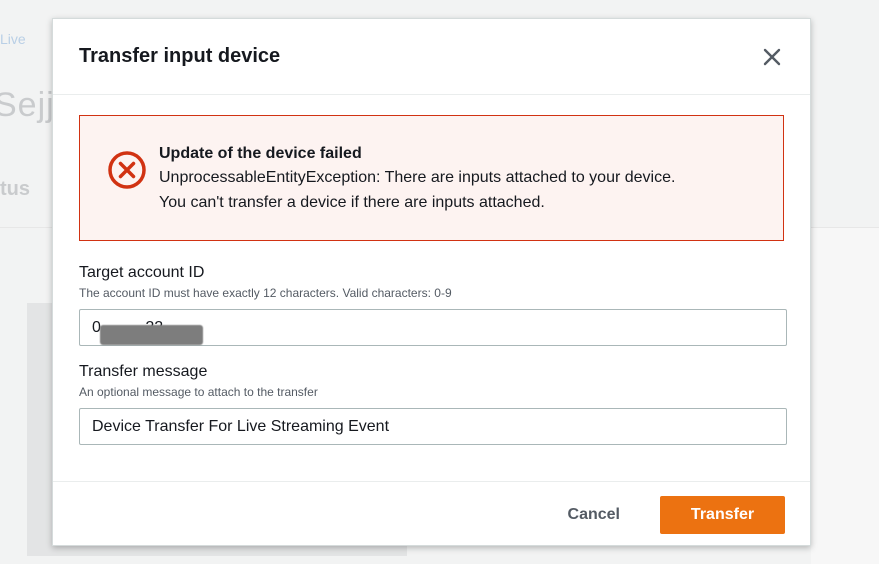  I want to click on redaction-block, so click(151, 335).